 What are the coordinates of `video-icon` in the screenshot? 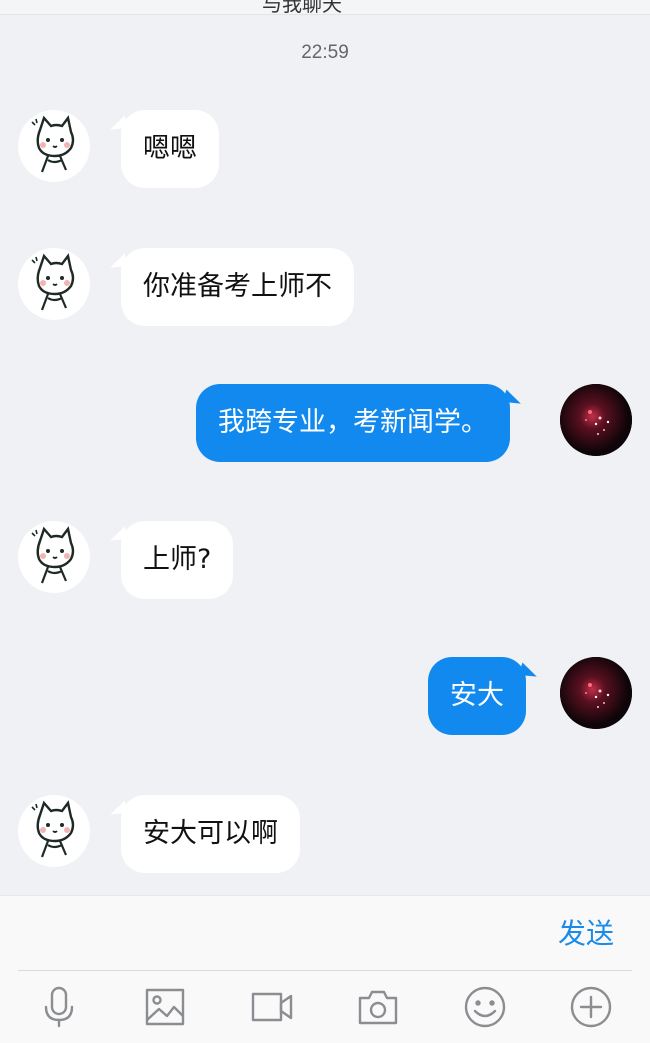 It's located at (272, 1007).